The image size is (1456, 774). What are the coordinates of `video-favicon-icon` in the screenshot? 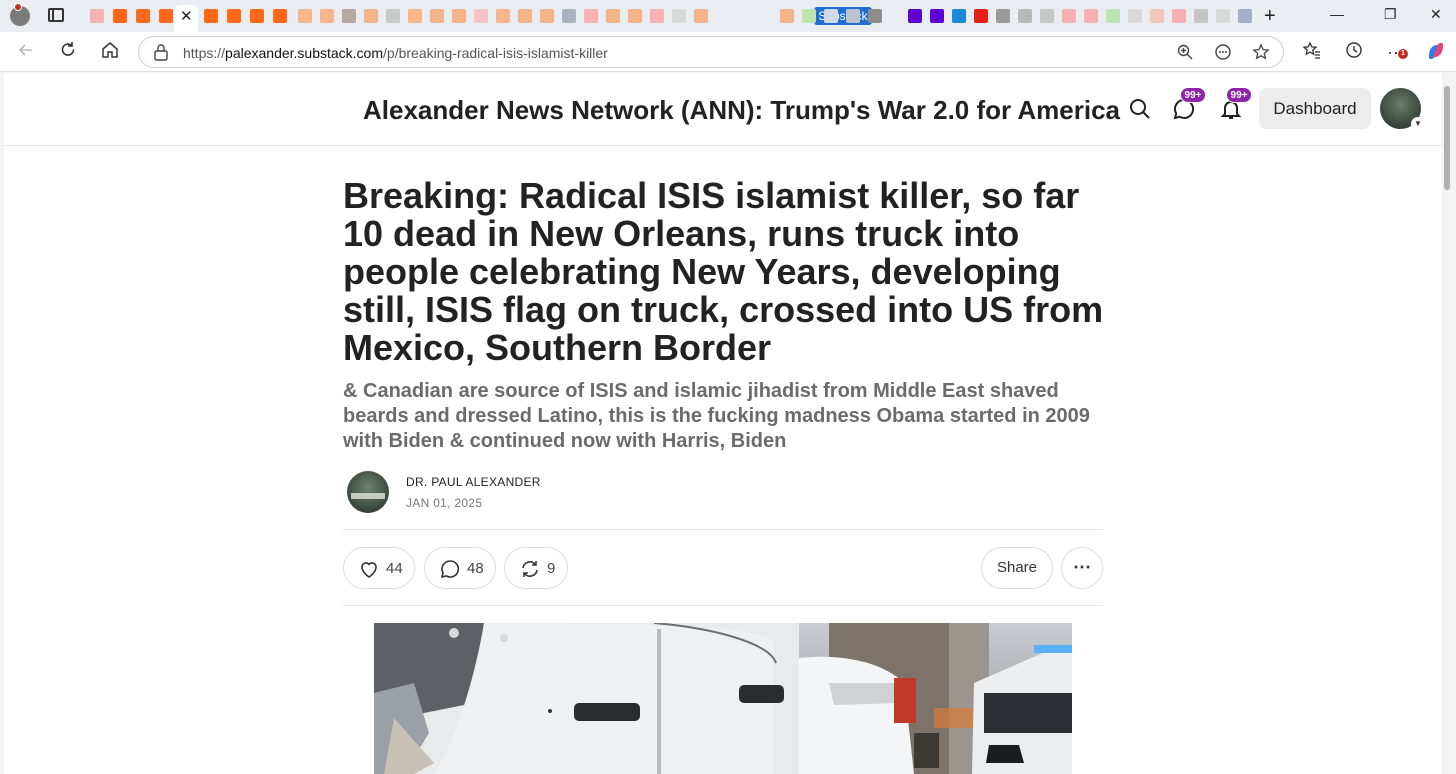 It's located at (569, 16).